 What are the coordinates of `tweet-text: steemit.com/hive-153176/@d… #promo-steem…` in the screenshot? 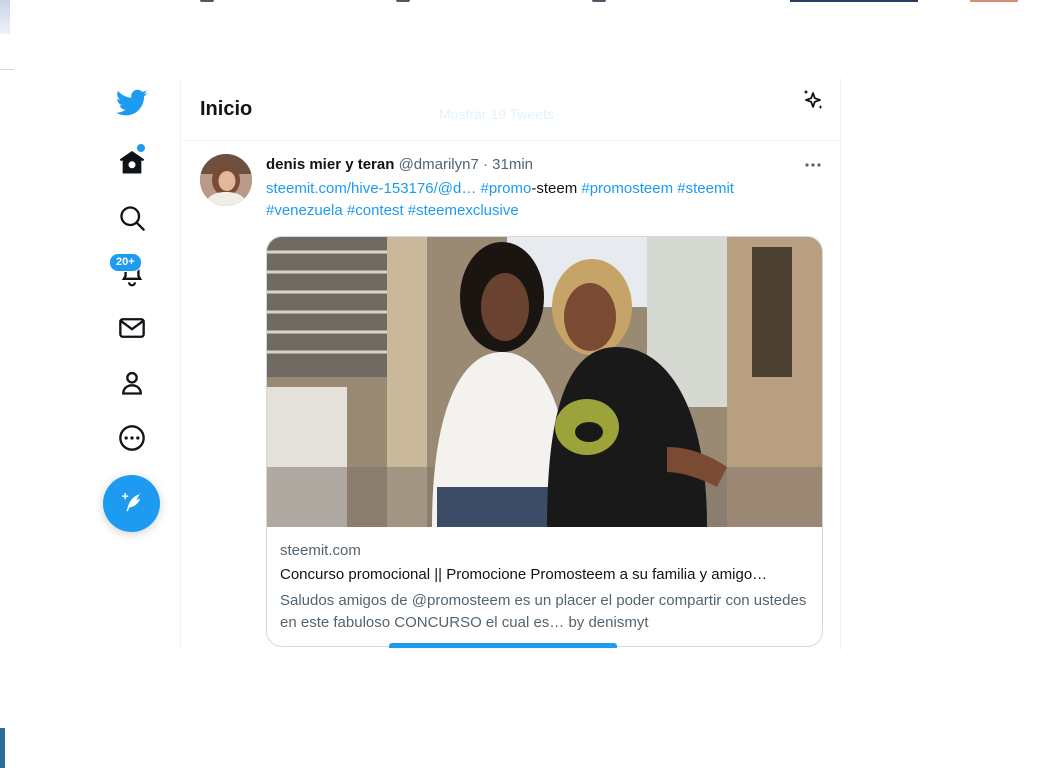 It's located at (536, 200).